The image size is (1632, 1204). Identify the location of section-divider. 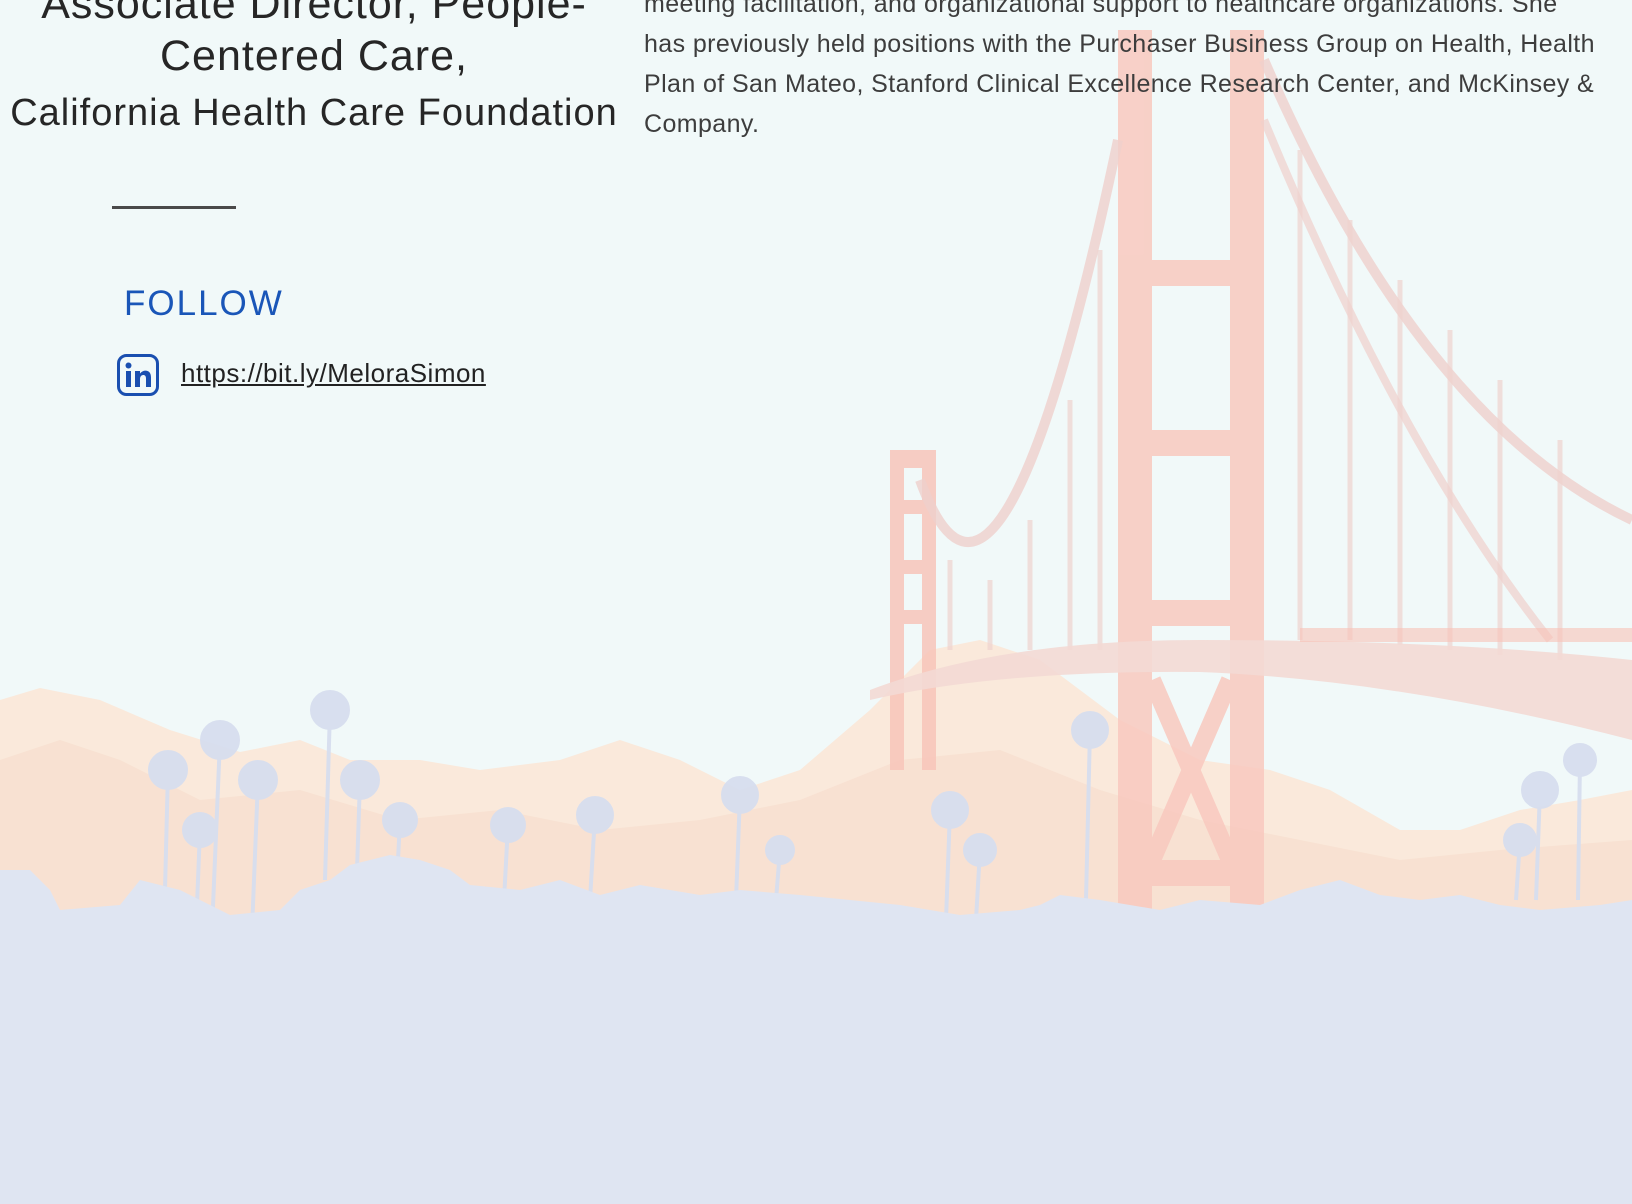
(174, 207).